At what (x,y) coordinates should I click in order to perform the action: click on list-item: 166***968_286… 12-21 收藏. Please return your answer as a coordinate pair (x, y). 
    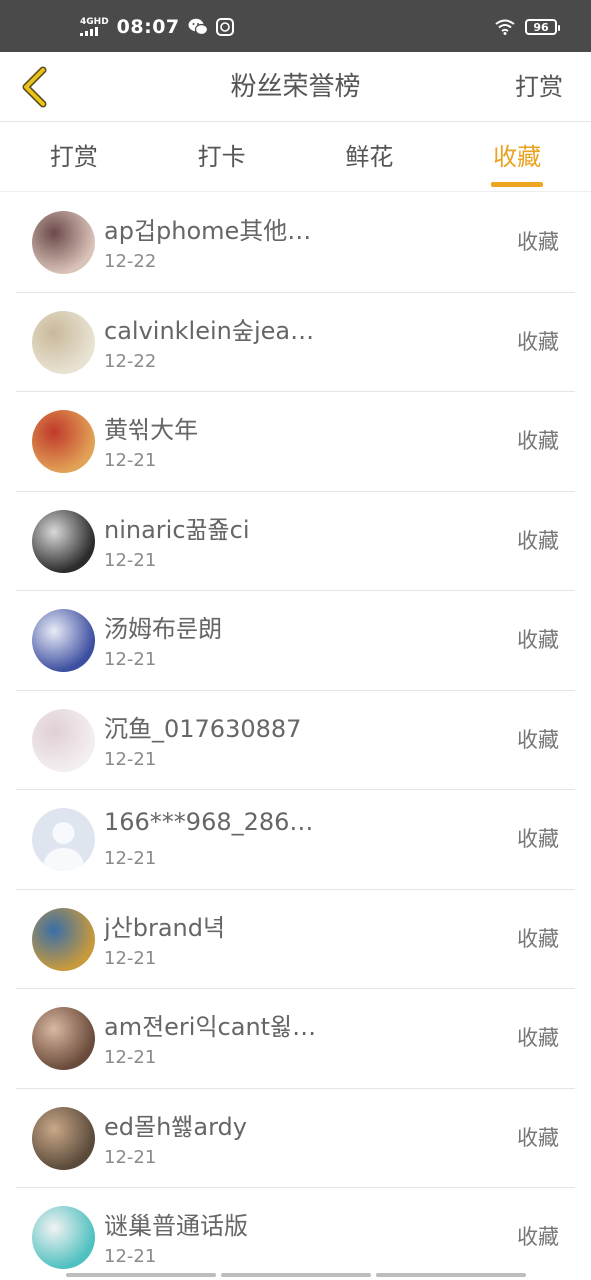
    Looking at the image, I should click on (295, 840).